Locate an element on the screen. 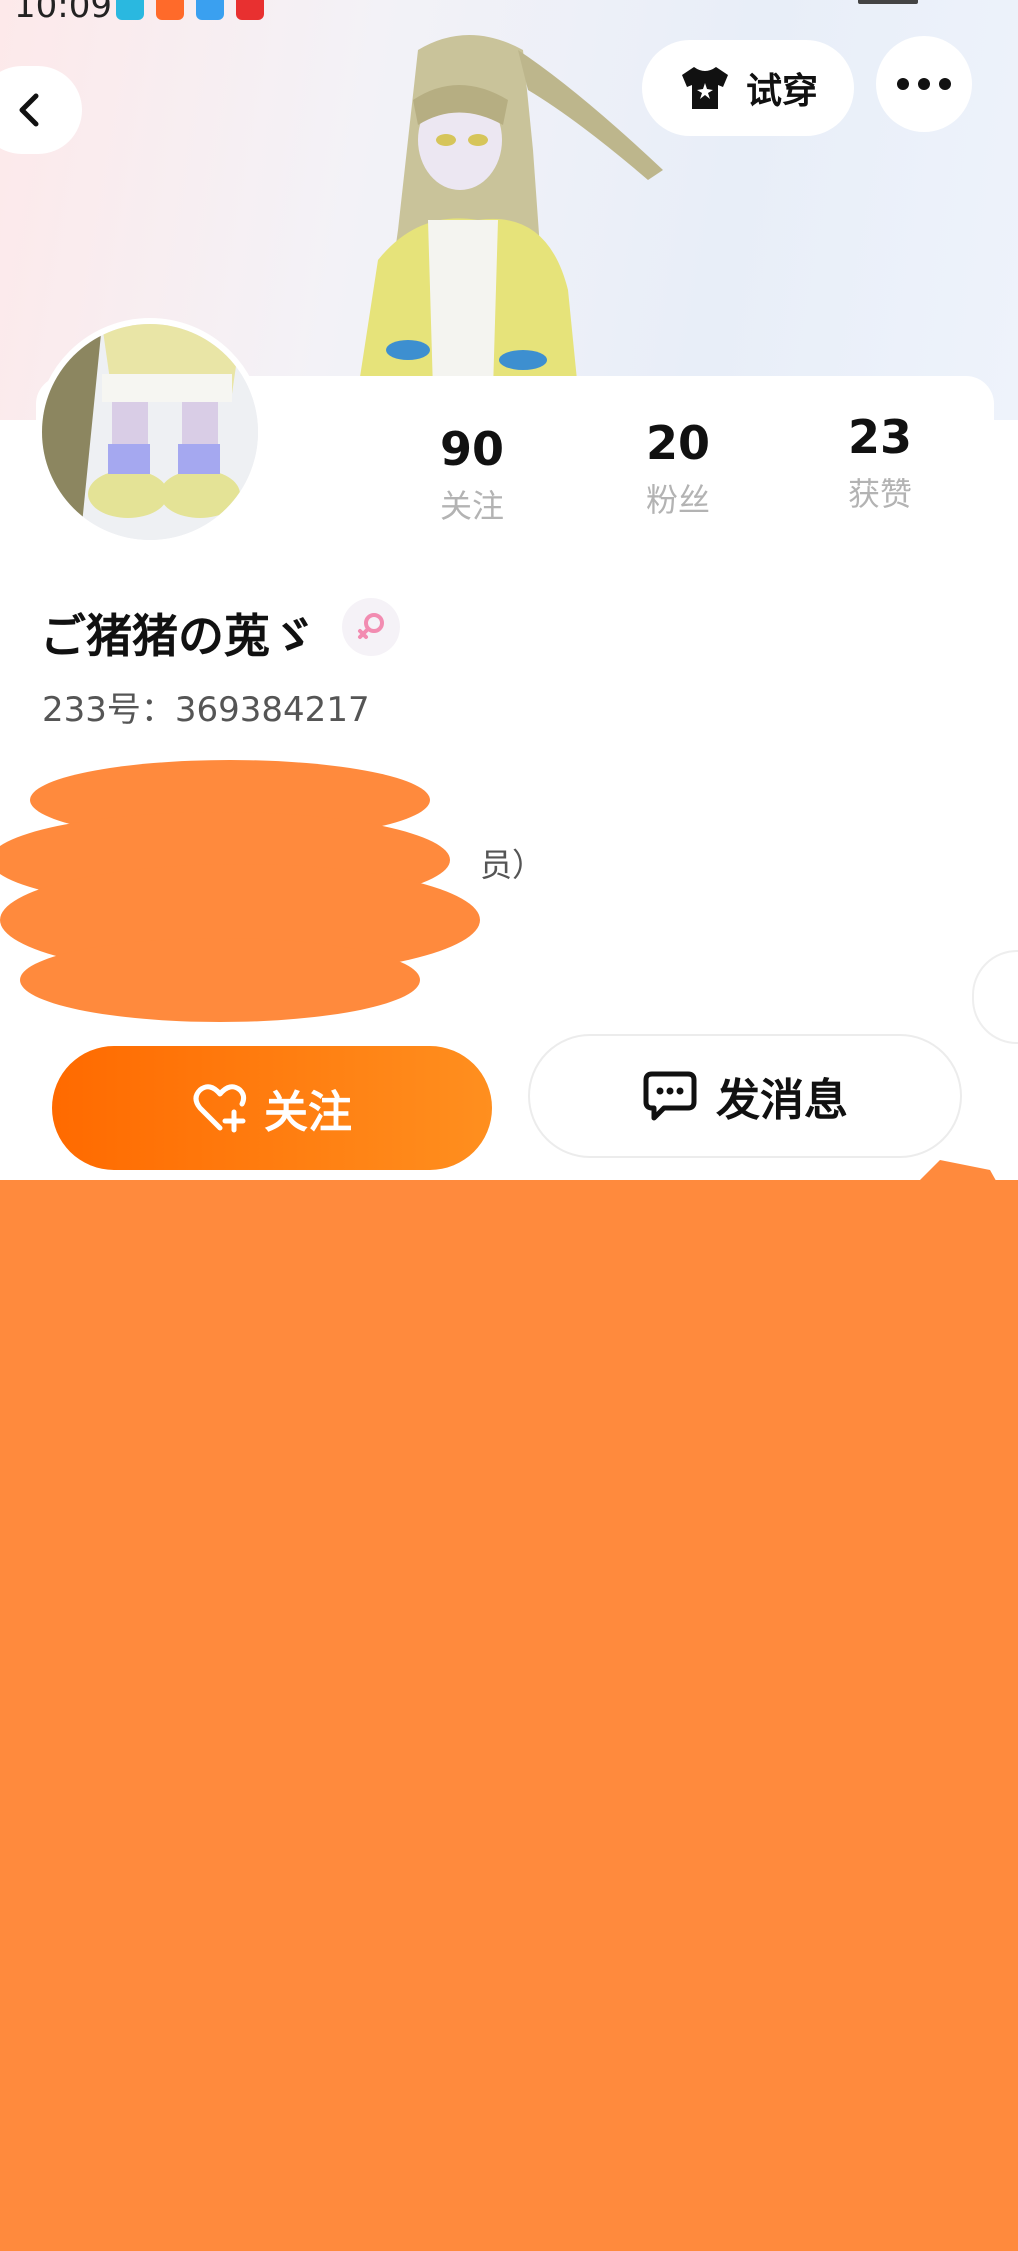 This screenshot has height=2251, width=1018. send-message-button: 发消息 is located at coordinates (745, 1096).